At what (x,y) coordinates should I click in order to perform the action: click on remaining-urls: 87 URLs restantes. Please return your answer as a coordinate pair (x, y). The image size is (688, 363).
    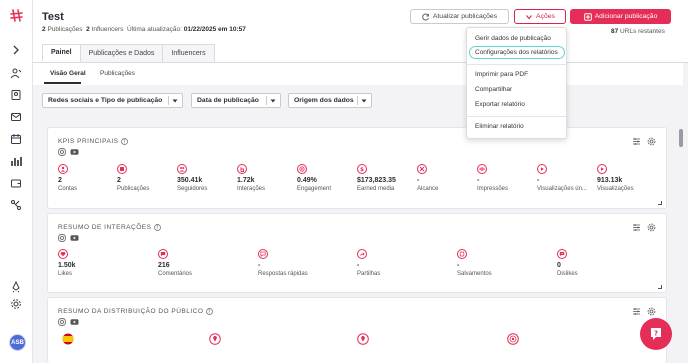
    Looking at the image, I should click on (638, 31).